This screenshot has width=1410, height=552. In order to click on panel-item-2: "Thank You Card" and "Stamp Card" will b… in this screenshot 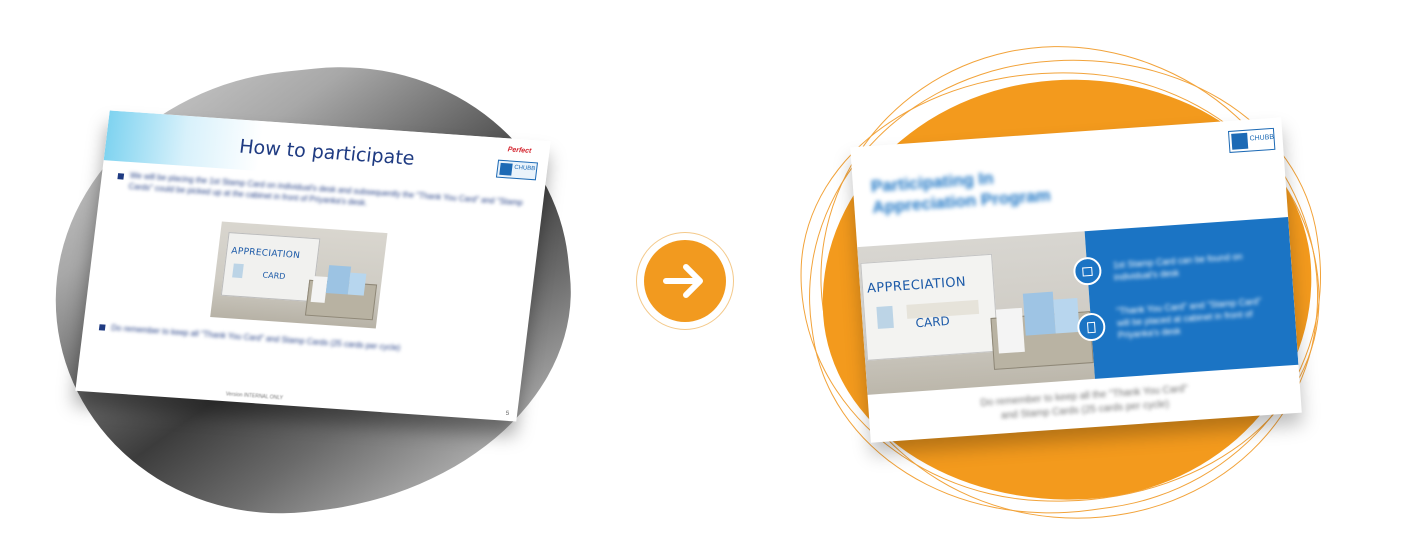, I will do `click(1188, 318)`.